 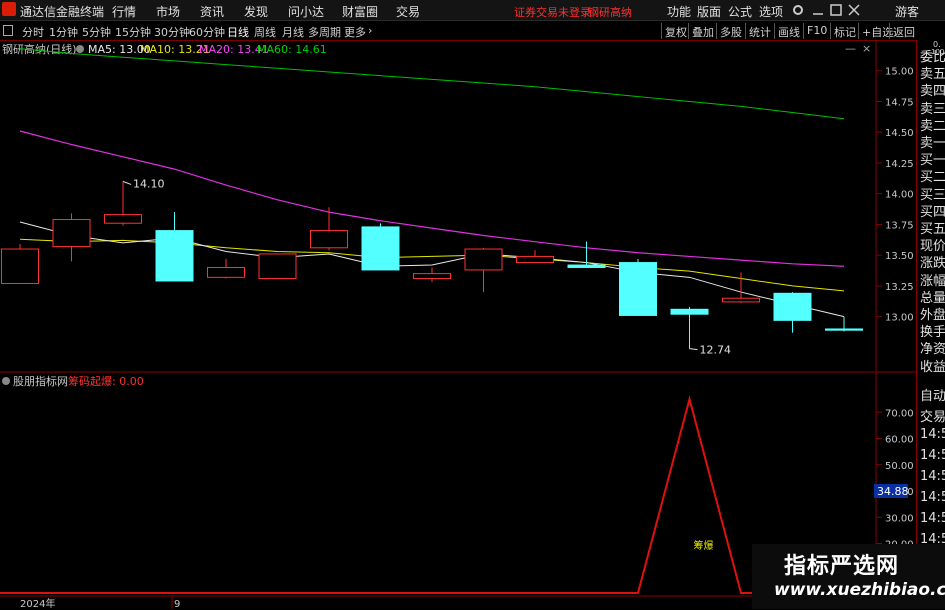 What do you see at coordinates (8, 30) in the screenshot?
I see `panel-toggle-icon` at bounding box center [8, 30].